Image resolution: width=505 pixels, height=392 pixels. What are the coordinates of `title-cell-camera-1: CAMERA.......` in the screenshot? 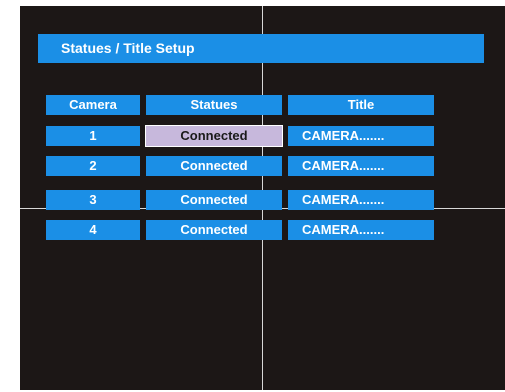 It's located at (361, 136).